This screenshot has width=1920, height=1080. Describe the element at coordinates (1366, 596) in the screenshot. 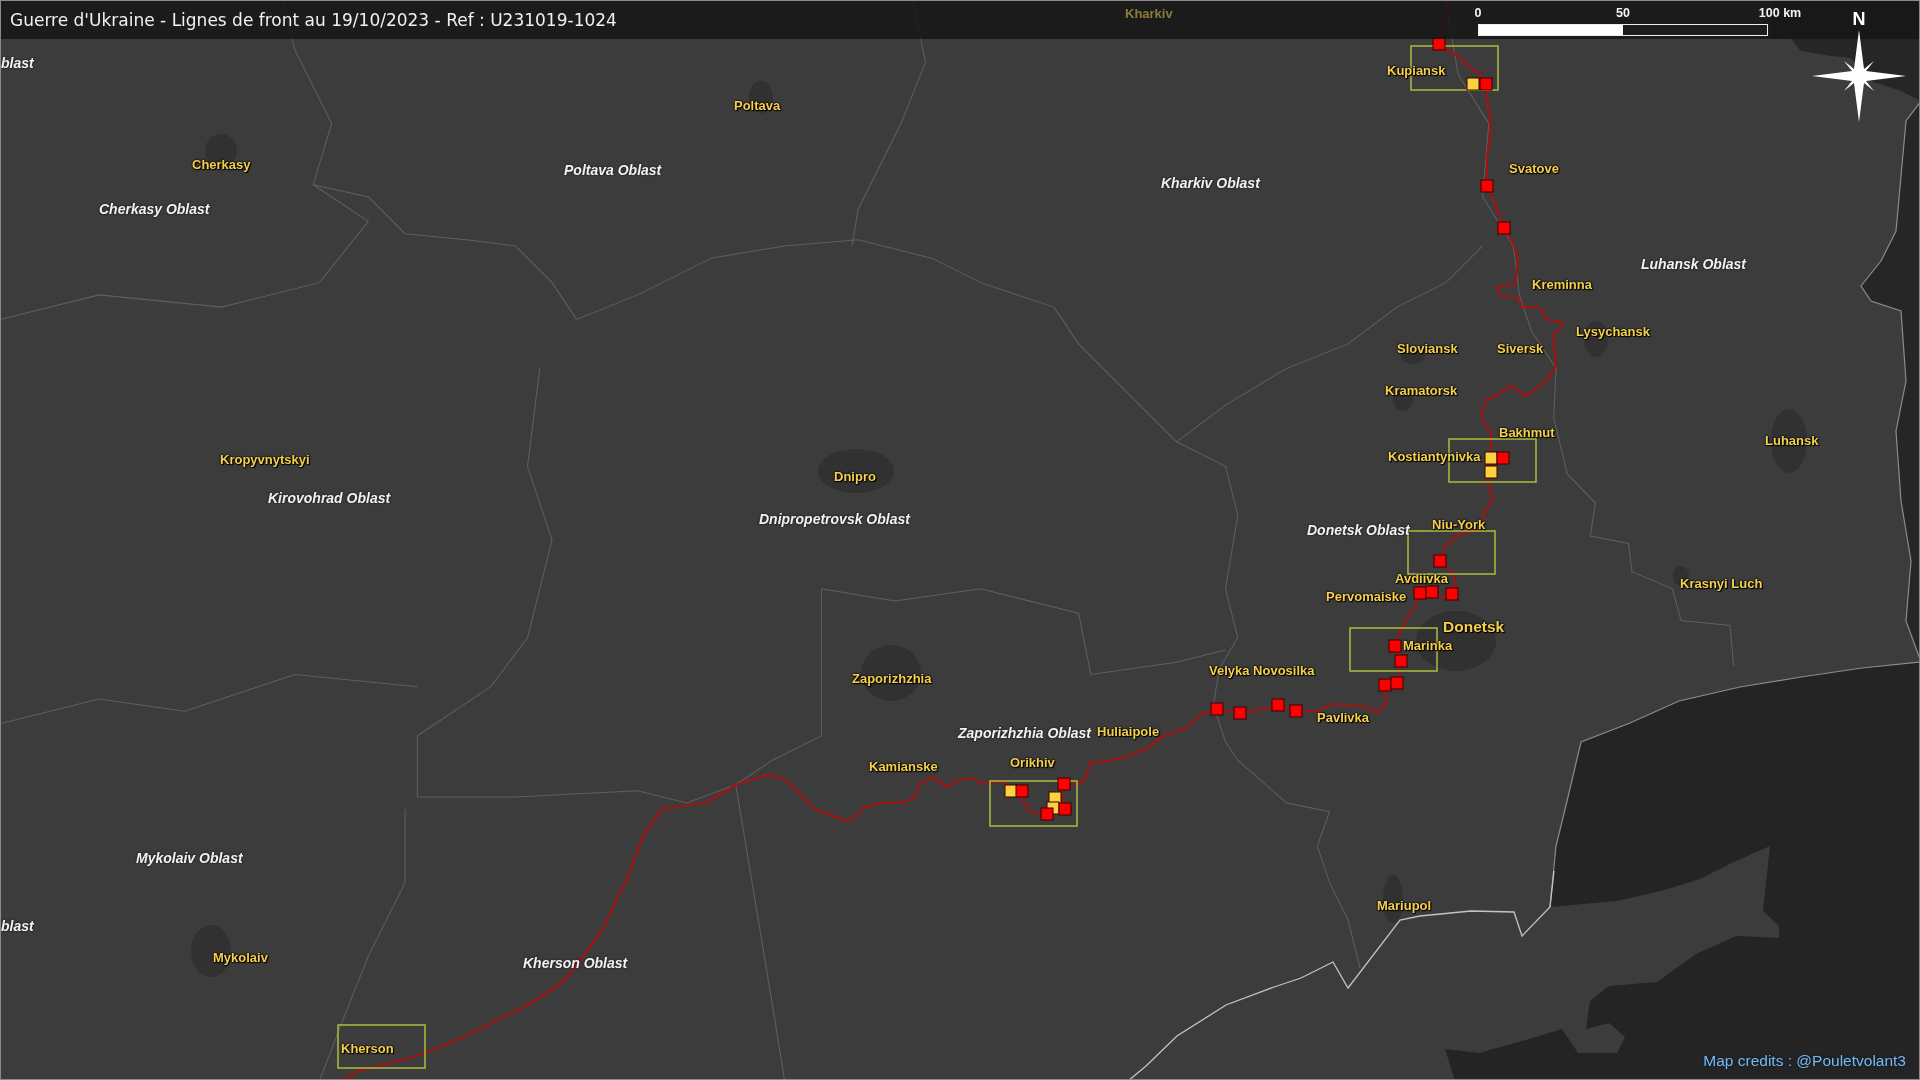

I see `city-label: Pervomaiske` at that location.